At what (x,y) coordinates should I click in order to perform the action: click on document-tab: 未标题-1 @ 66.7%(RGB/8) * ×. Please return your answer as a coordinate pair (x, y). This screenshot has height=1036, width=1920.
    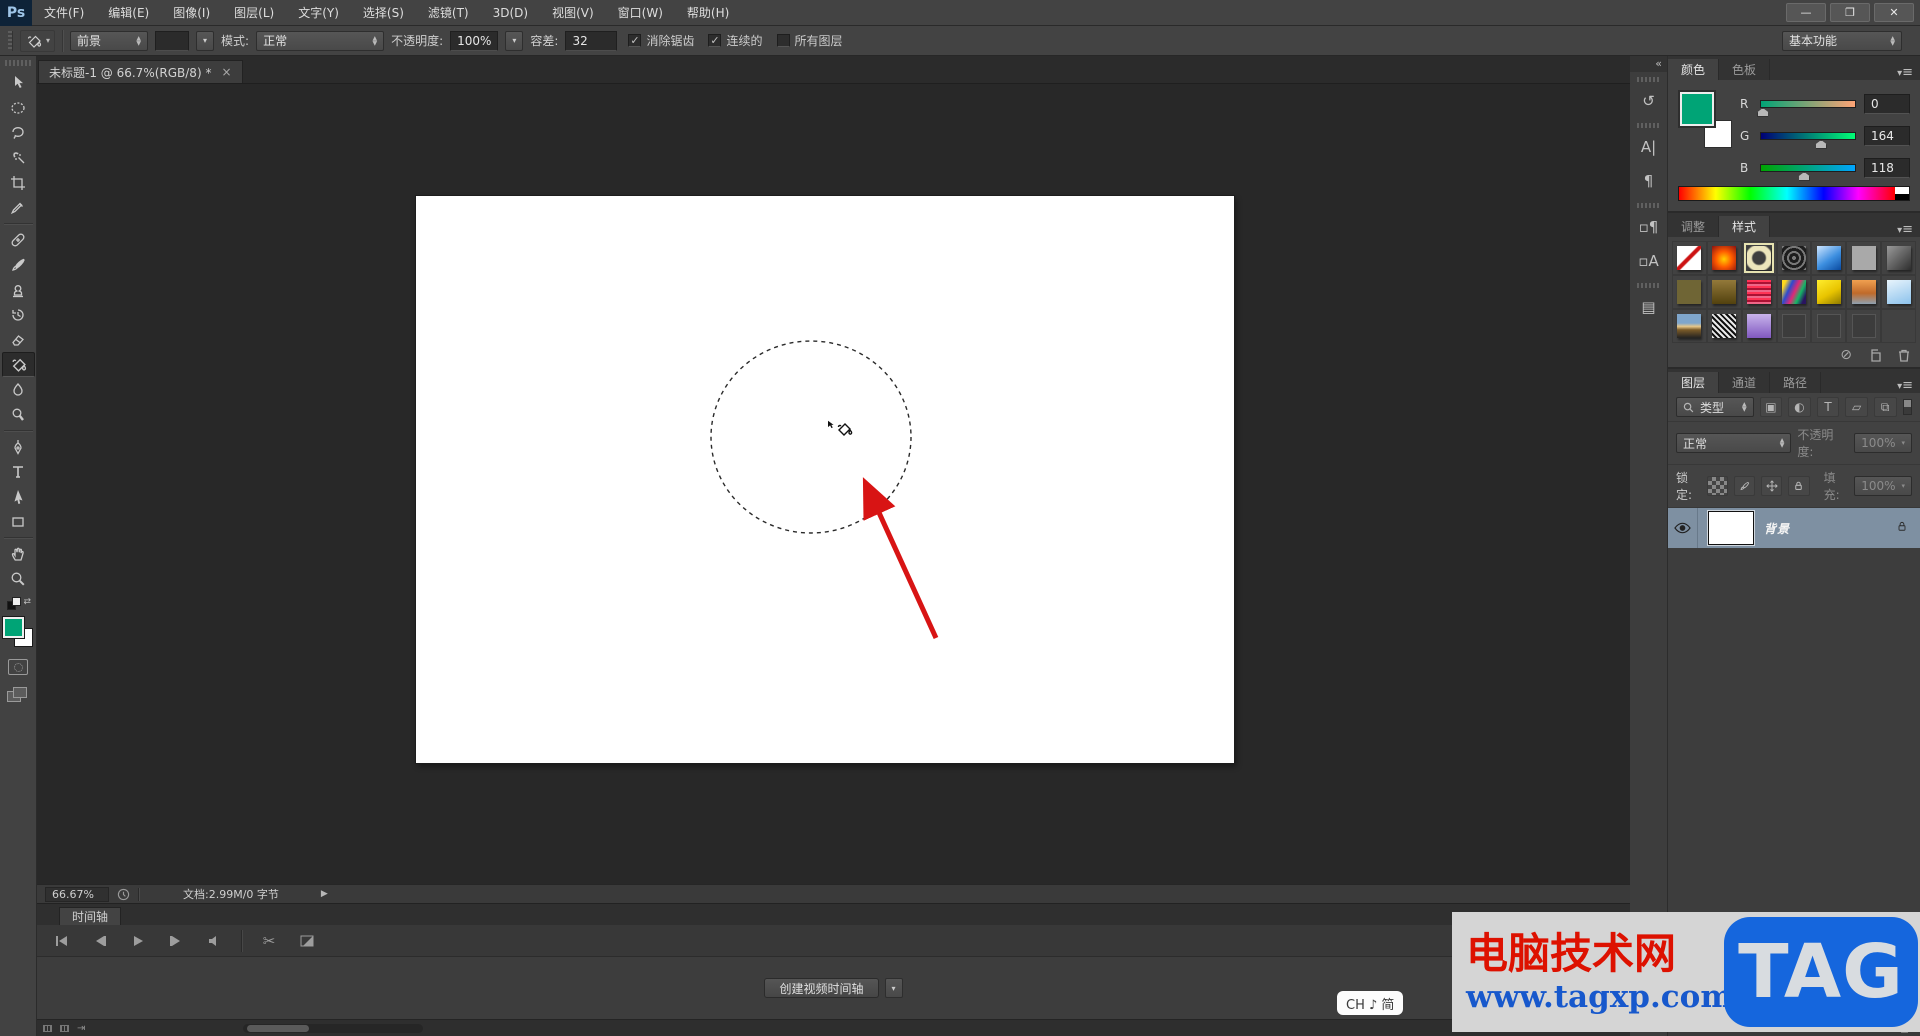
    Looking at the image, I should click on (140, 71).